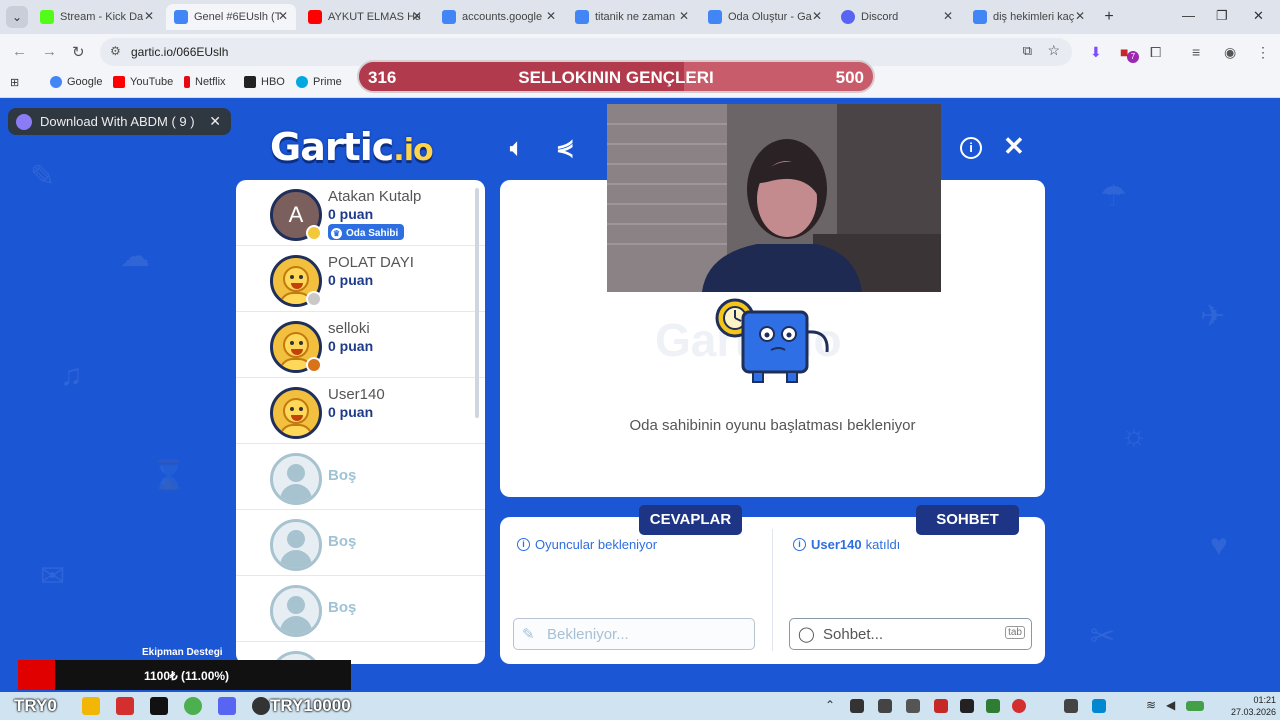 This screenshot has height=720, width=1280. What do you see at coordinates (36, 675) in the screenshot?
I see `ticker-red-block` at bounding box center [36, 675].